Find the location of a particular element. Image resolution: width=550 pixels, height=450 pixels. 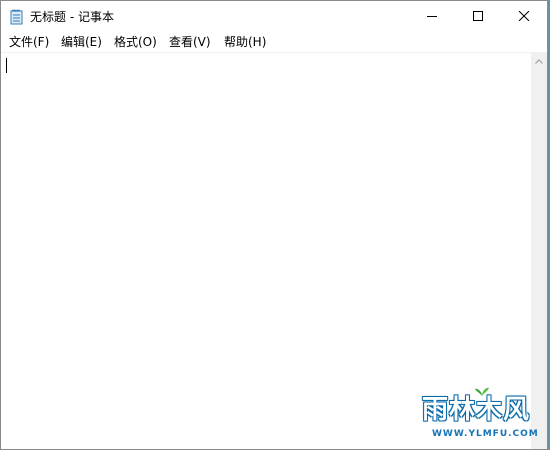

scroll-up-button is located at coordinates (539, 61).